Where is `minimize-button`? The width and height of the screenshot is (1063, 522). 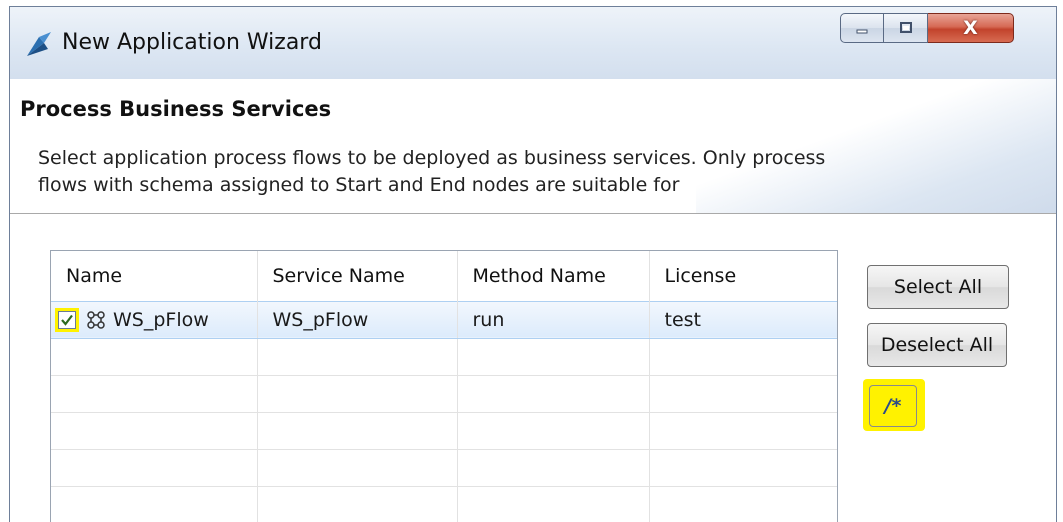
minimize-button is located at coordinates (862, 28).